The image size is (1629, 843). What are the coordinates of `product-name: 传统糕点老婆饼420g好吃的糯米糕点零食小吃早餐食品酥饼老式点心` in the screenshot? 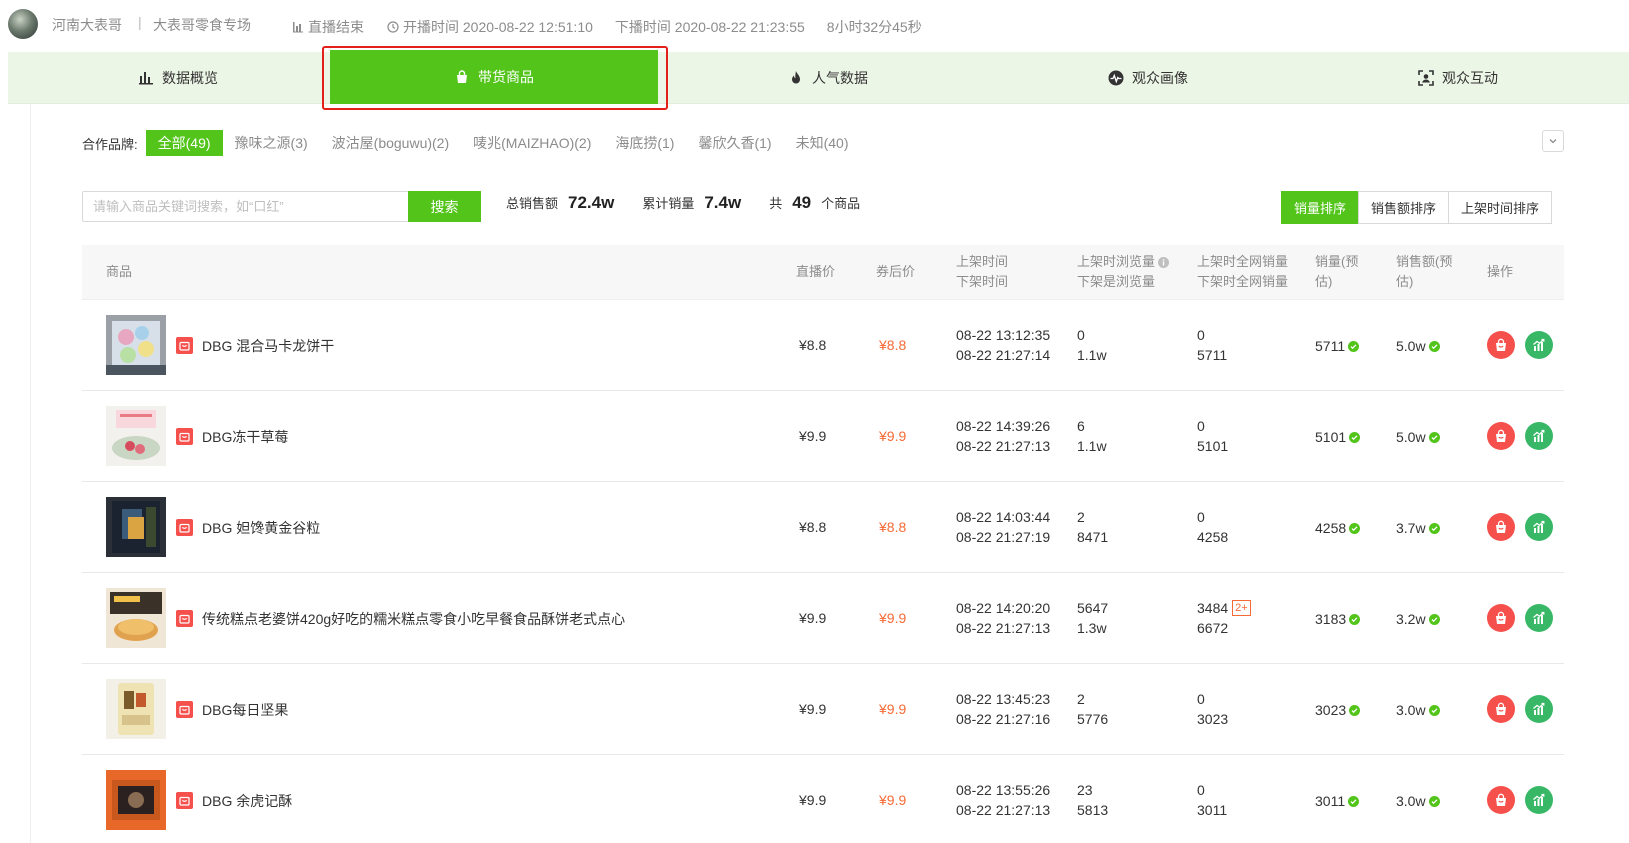 It's located at (413, 619).